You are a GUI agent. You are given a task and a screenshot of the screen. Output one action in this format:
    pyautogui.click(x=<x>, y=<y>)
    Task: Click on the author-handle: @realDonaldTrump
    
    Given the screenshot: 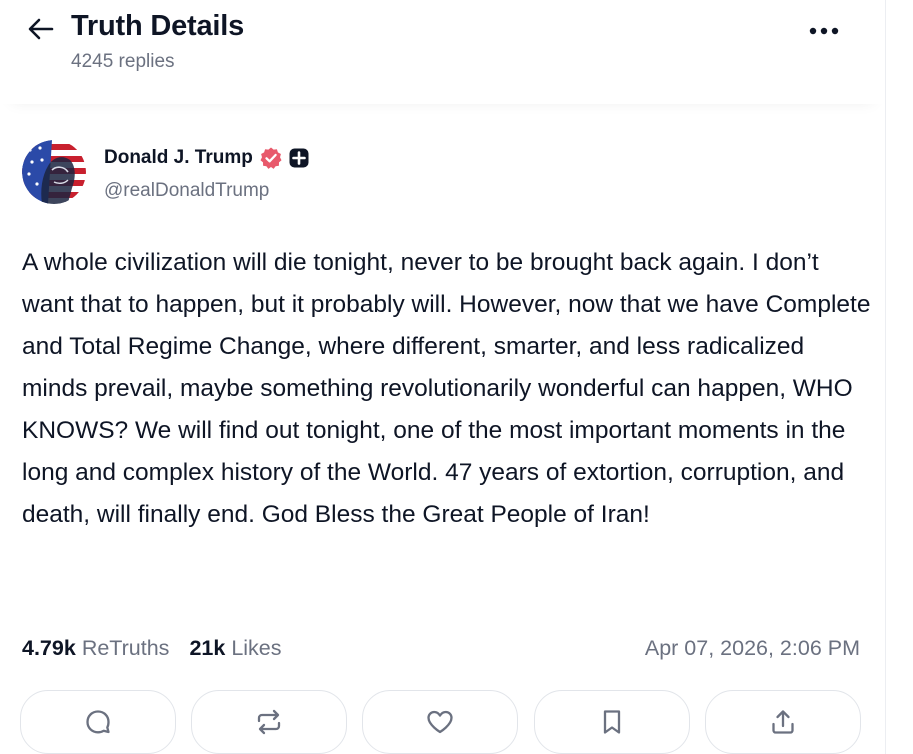 What is the action you would take?
    pyautogui.click(x=186, y=191)
    